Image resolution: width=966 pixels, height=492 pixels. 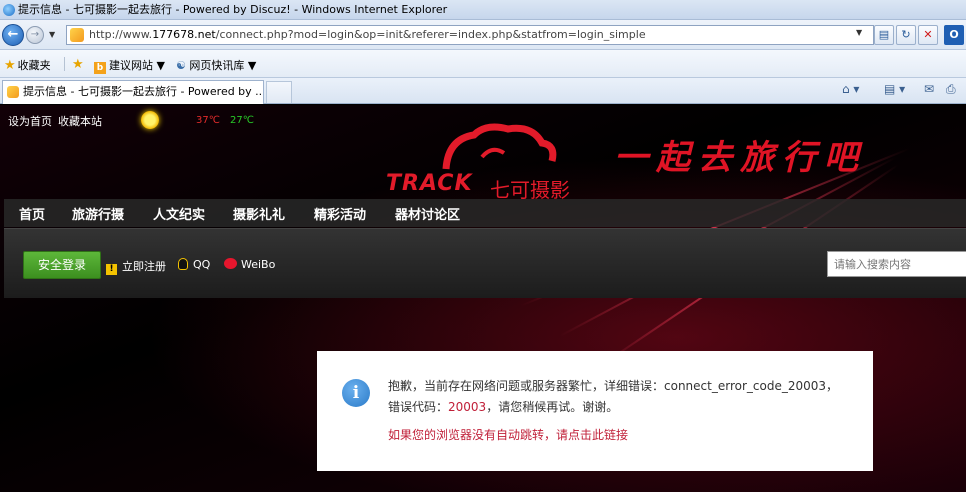 I want to click on address-dropdown-icon: ▼, so click(x=859, y=32).